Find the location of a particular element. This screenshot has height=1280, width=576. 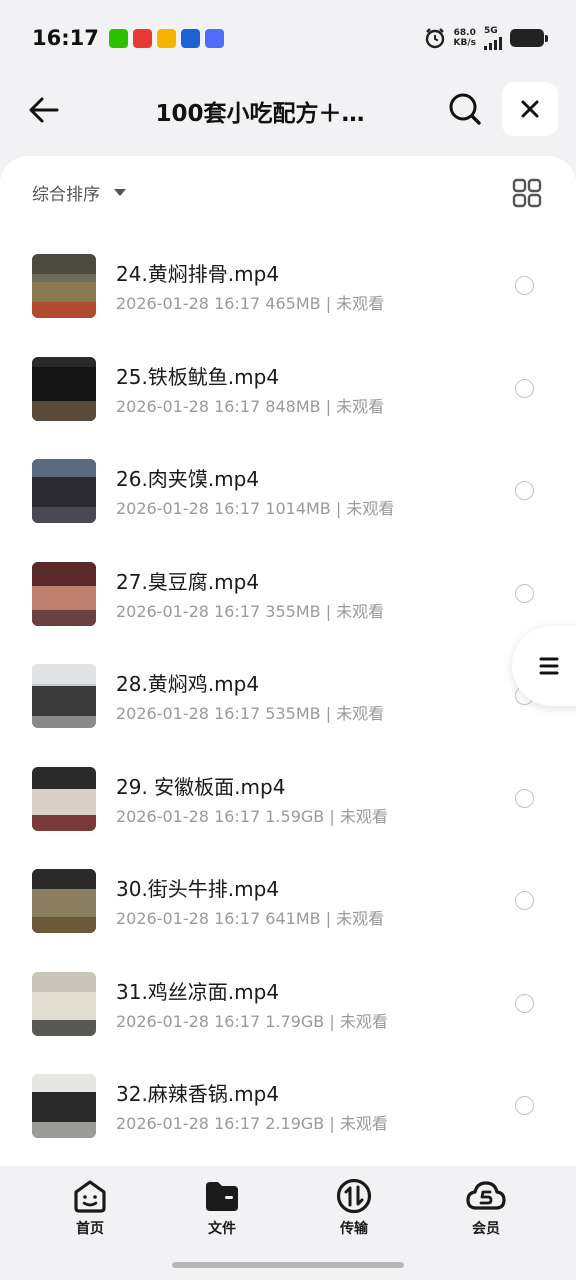

caret-down-icon is located at coordinates (120, 192).